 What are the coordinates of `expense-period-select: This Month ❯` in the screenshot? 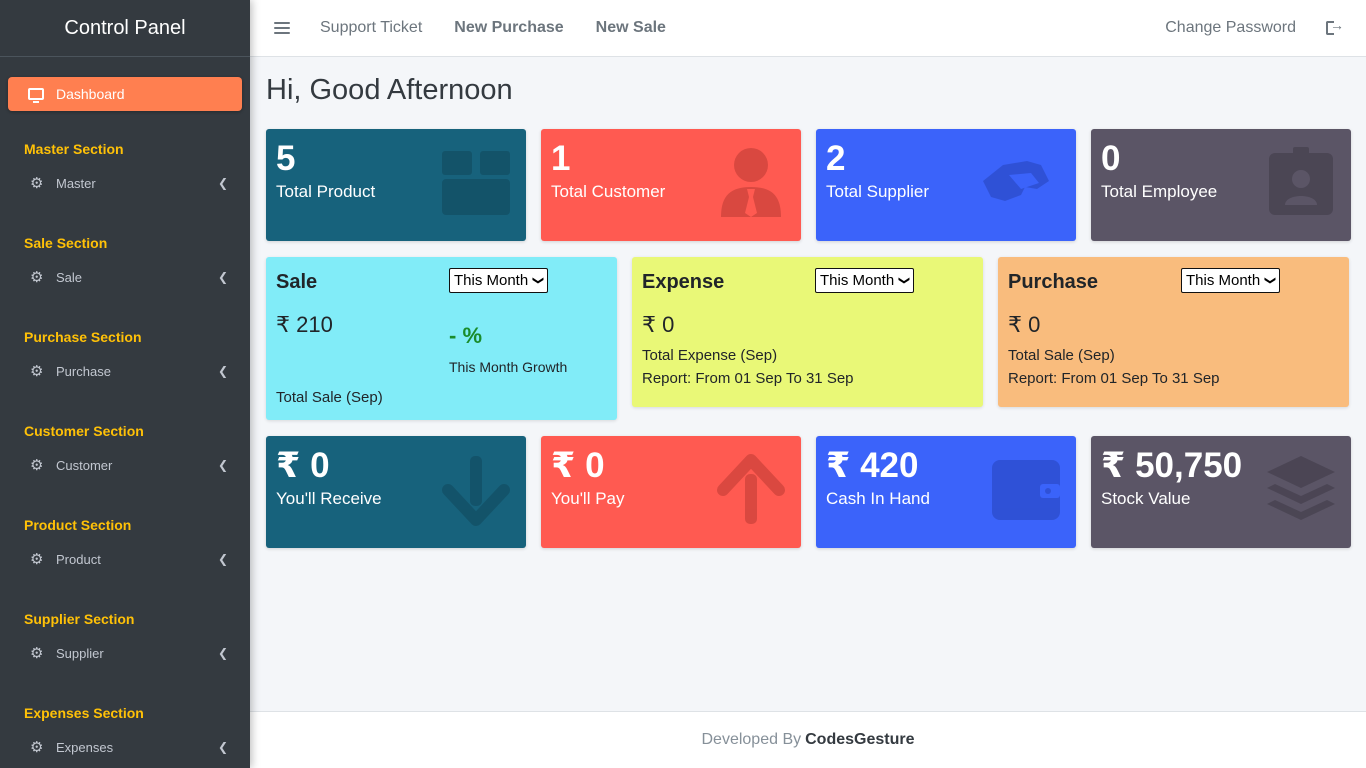 It's located at (865, 280).